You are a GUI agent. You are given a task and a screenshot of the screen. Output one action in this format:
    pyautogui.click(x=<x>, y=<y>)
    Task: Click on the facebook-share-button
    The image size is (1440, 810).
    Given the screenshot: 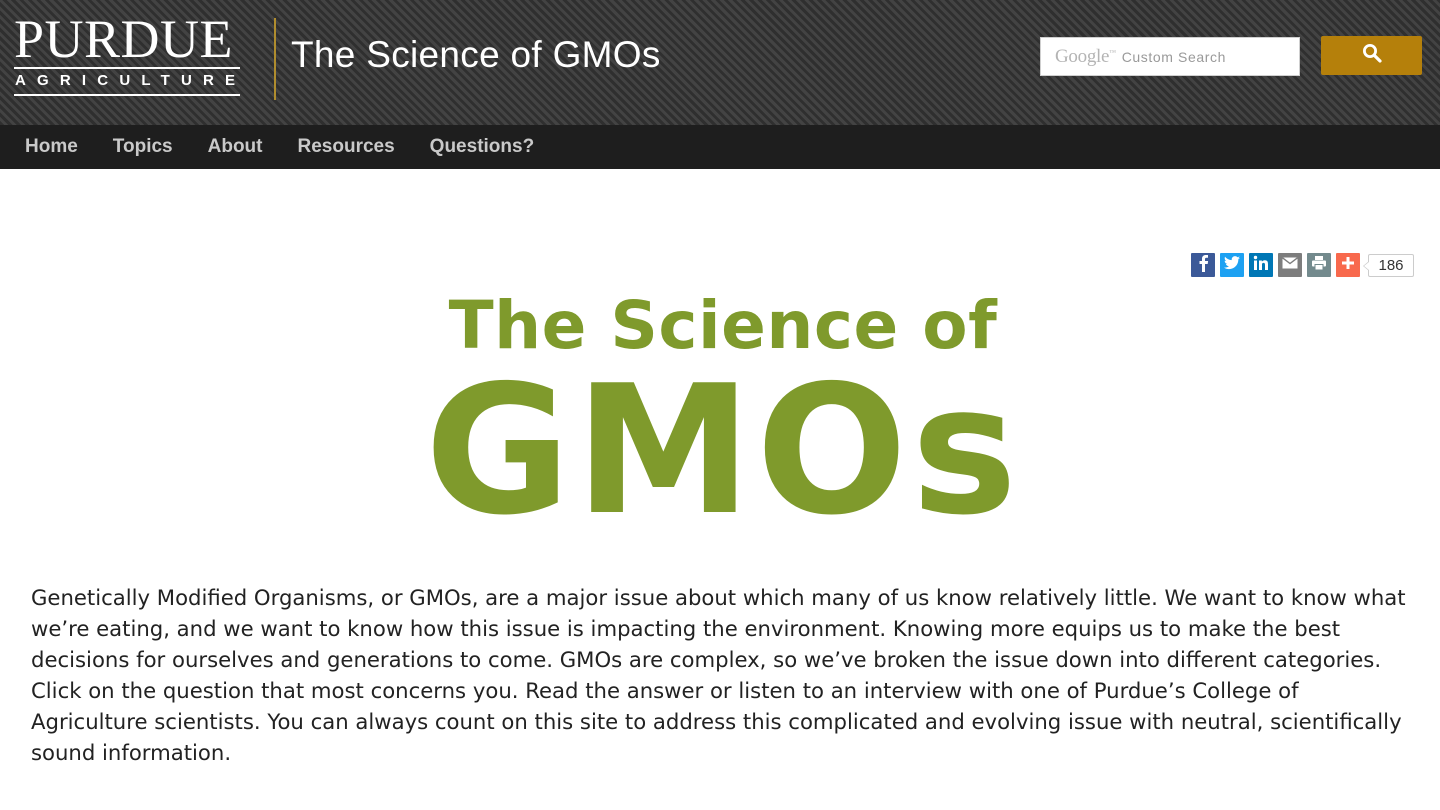 What is the action you would take?
    pyautogui.click(x=1203, y=265)
    